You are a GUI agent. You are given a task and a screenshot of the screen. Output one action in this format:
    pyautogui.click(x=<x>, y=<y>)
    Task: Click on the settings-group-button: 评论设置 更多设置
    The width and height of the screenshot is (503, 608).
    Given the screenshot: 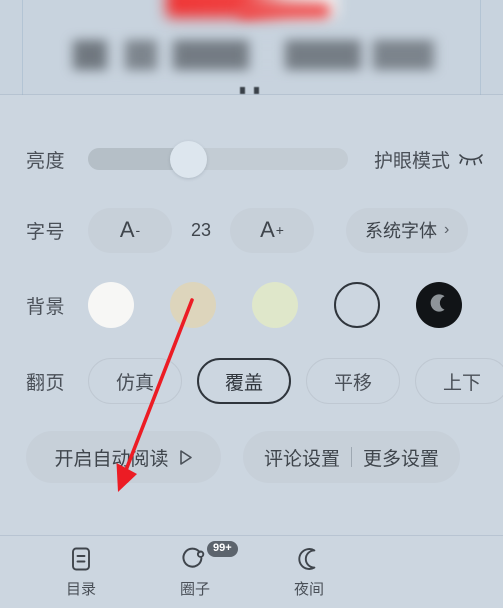 What is the action you would take?
    pyautogui.click(x=351, y=457)
    